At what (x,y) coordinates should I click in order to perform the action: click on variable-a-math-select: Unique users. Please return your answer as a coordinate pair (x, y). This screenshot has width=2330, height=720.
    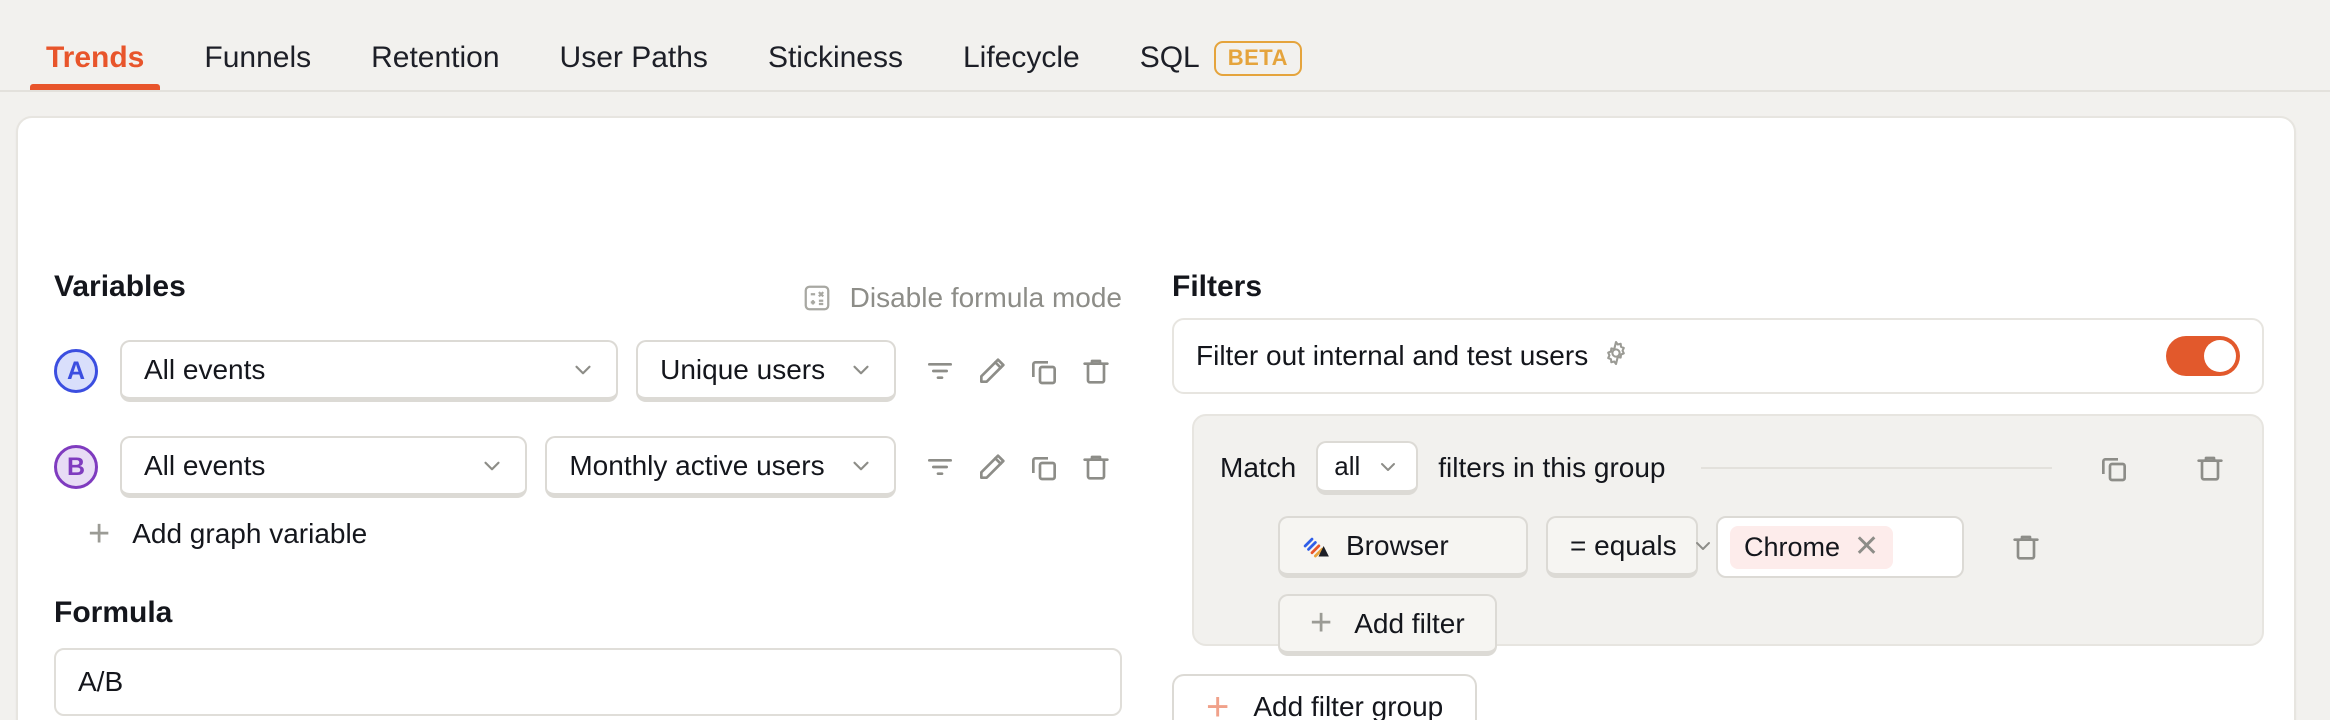
    Looking at the image, I should click on (766, 371).